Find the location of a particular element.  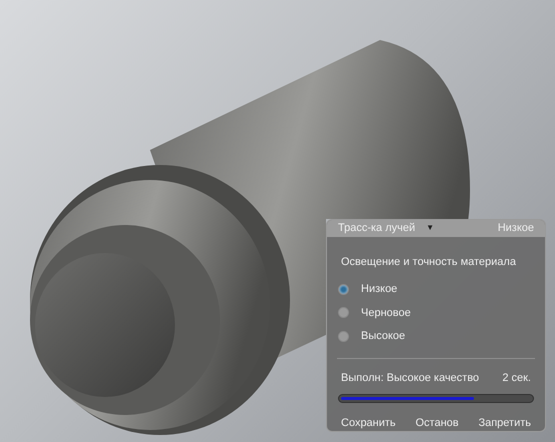

quality-radio-option: Низкое is located at coordinates (441, 289).